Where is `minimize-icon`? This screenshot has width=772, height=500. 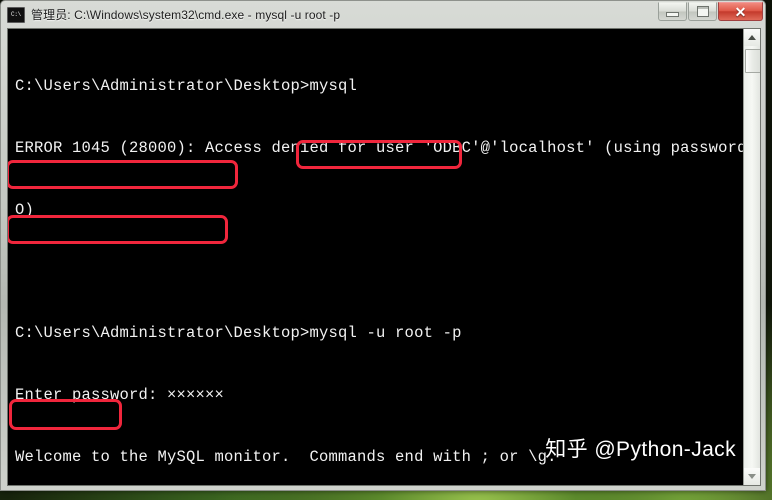
minimize-icon is located at coordinates (672, 14).